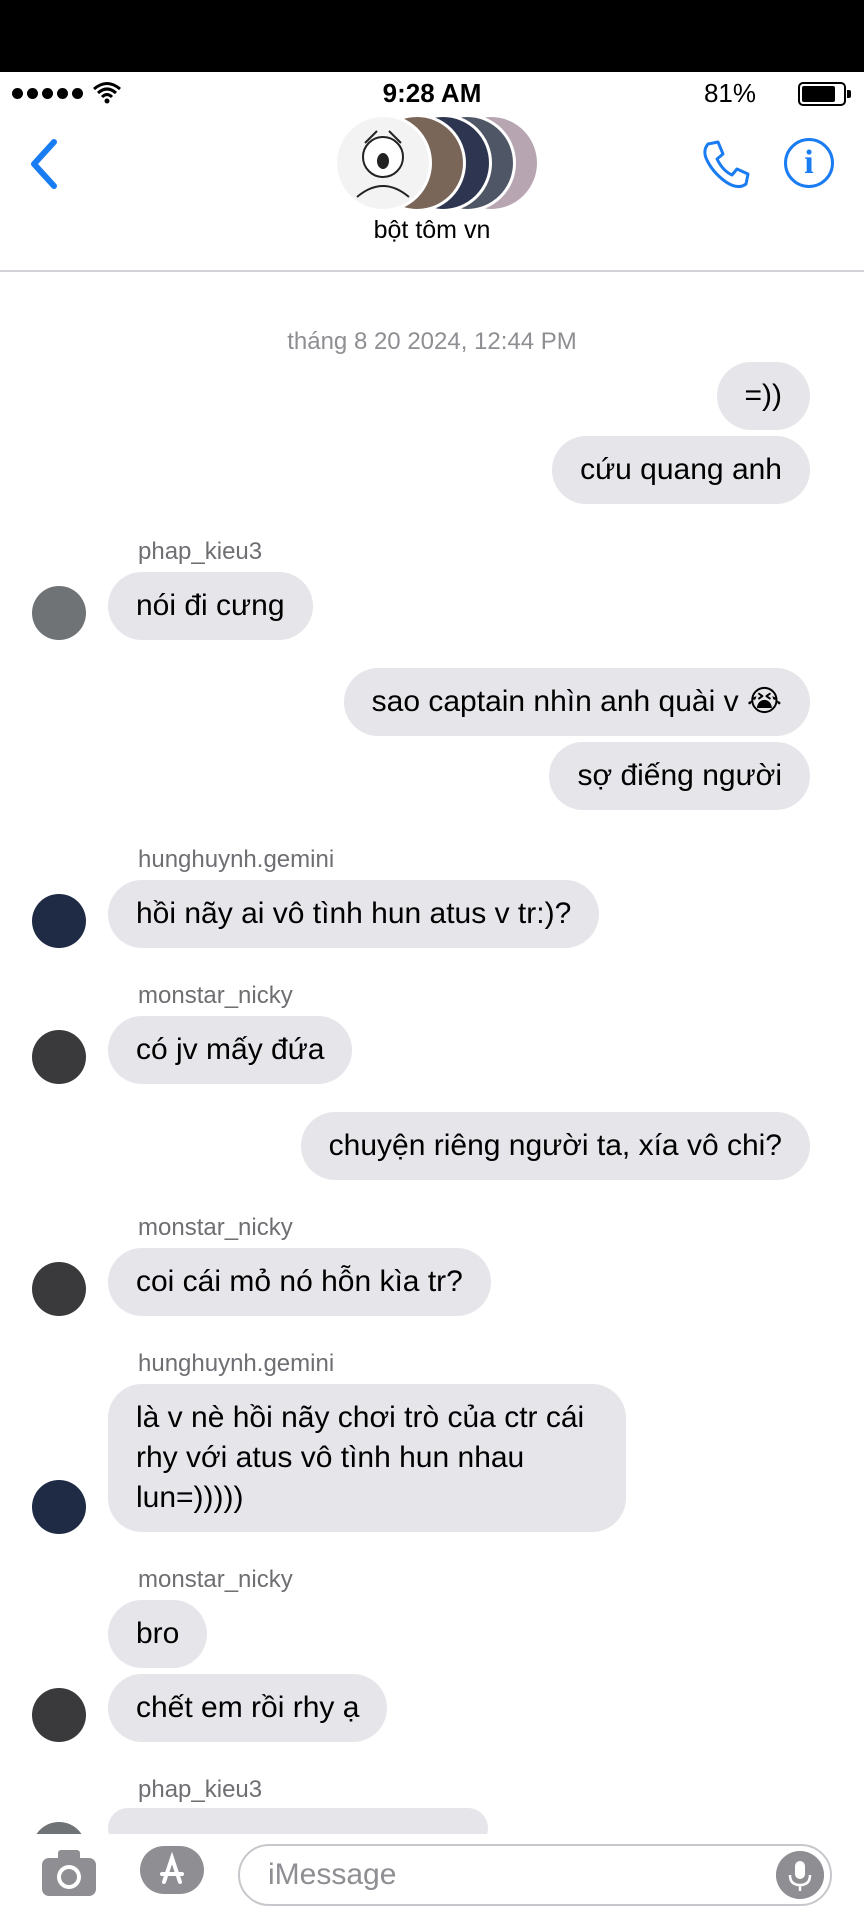  What do you see at coordinates (354, 914) in the screenshot?
I see `incoming-message: hồi nãy ai vô tình hun atus v tr:)?` at bounding box center [354, 914].